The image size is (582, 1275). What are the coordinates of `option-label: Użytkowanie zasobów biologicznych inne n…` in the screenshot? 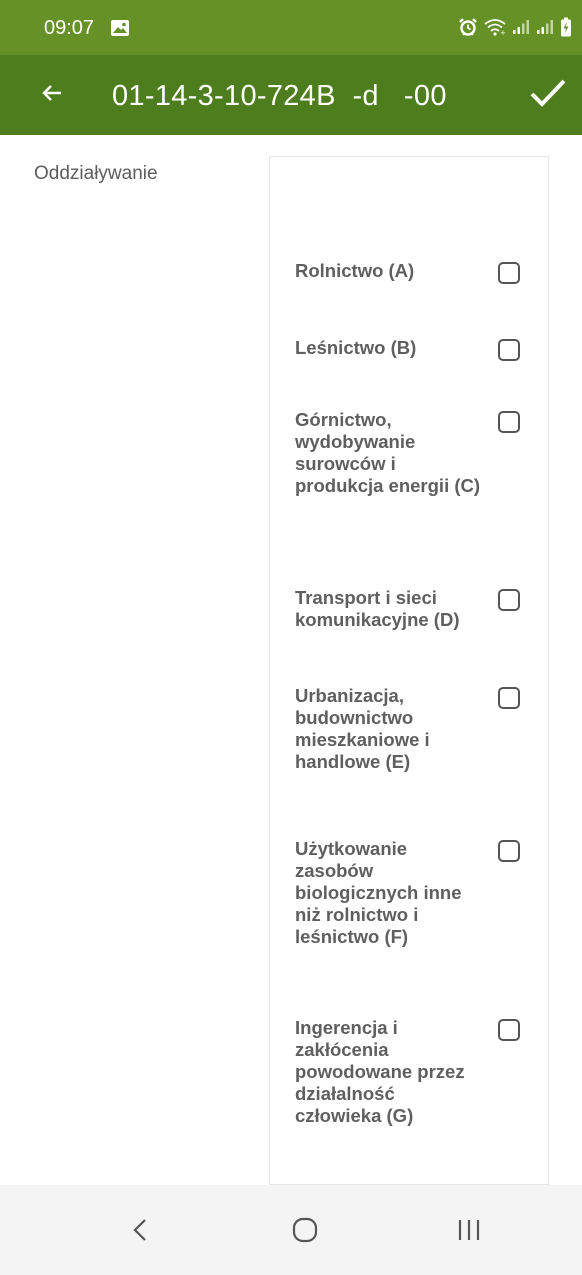 It's located at (378, 892).